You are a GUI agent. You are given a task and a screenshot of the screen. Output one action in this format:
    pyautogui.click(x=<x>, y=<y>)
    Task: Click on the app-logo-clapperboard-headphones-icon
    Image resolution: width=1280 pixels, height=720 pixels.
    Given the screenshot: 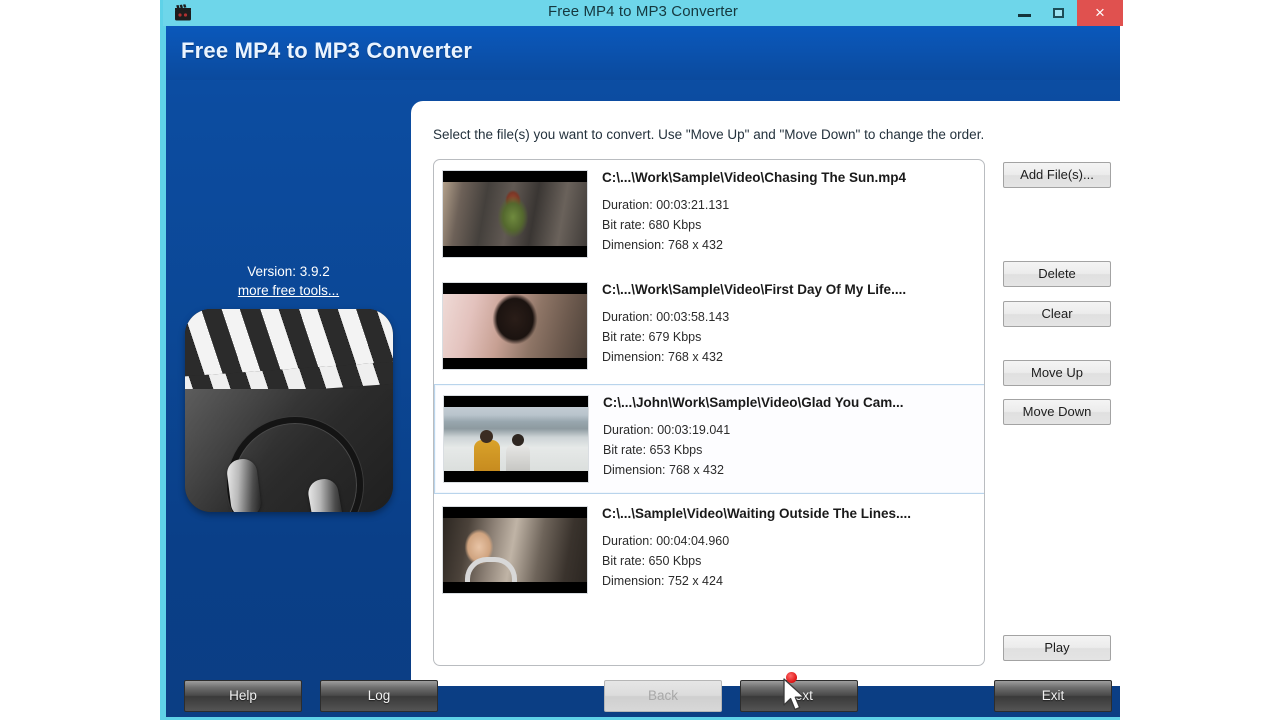 What is the action you would take?
    pyautogui.click(x=289, y=410)
    